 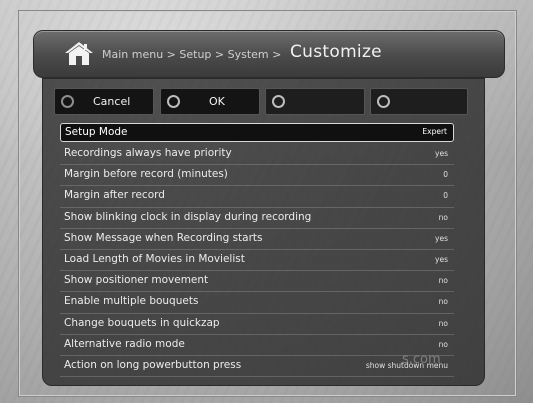 I want to click on green-button-dot-icon, so click(x=173, y=101).